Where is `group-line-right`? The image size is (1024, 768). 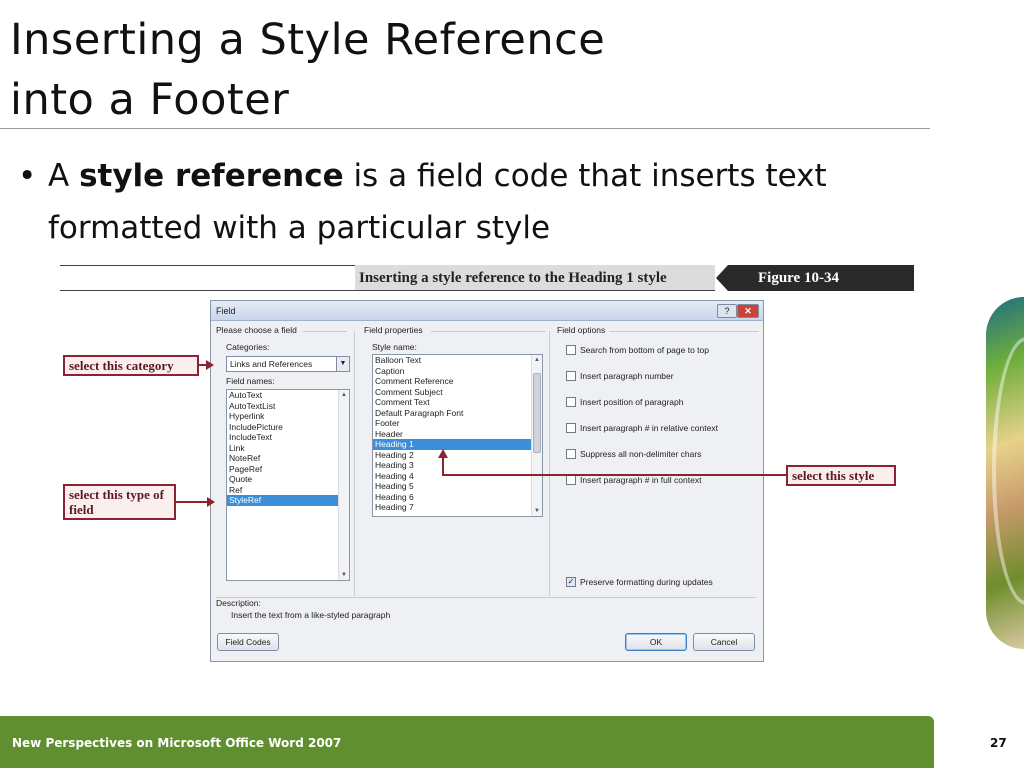 group-line-right is located at coordinates (684, 331).